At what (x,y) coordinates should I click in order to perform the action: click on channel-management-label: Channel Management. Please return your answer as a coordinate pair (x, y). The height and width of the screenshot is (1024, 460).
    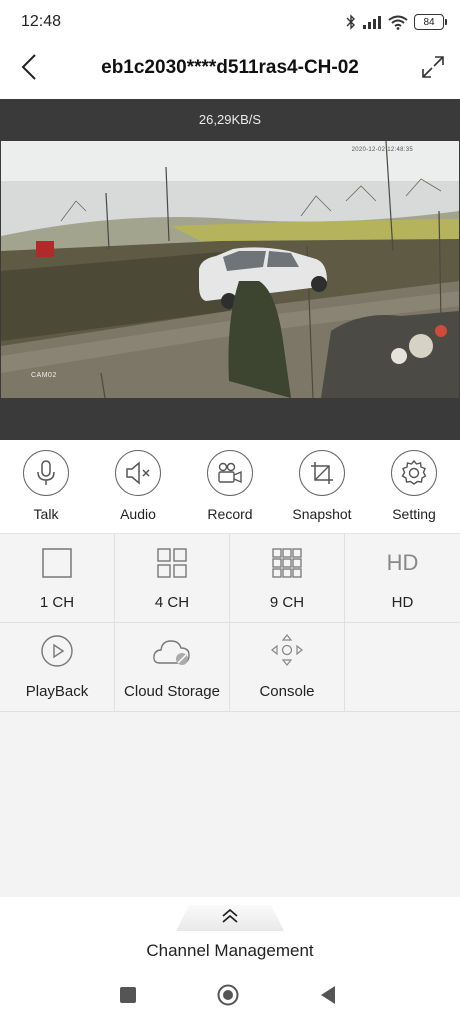
    Looking at the image, I should click on (230, 951).